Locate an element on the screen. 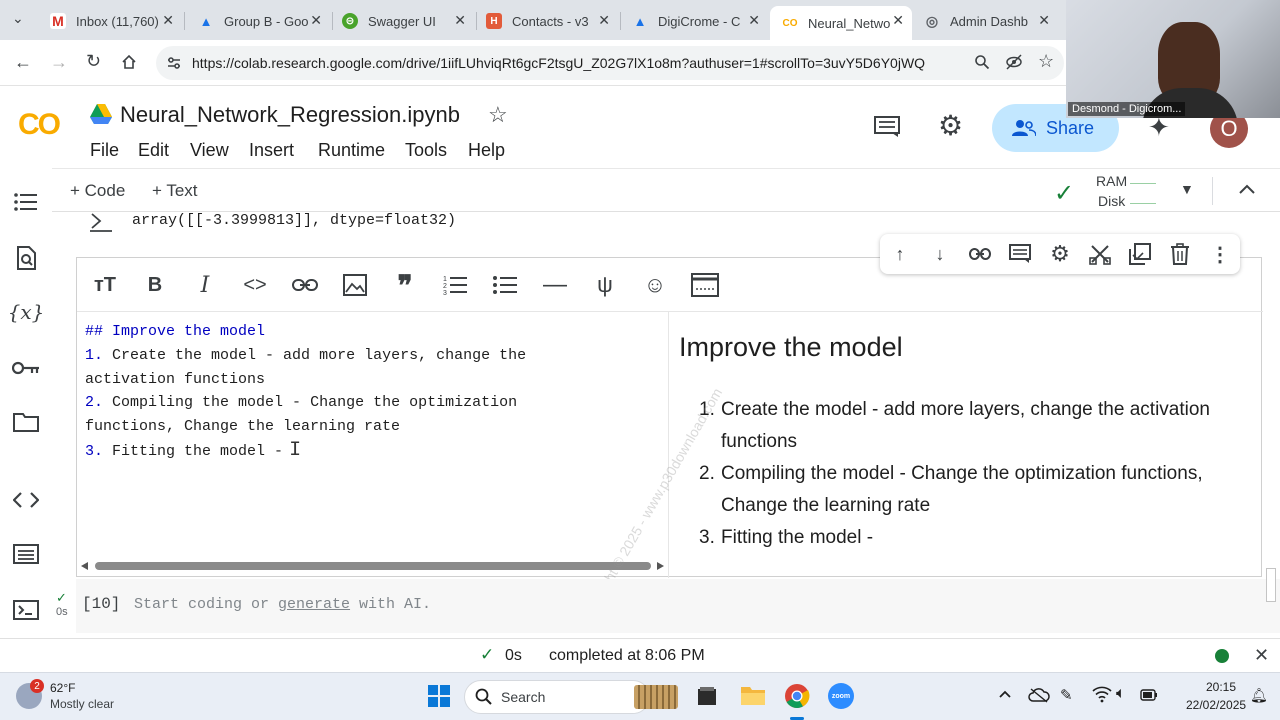 The height and width of the screenshot is (720, 1280). taskbar-search: Search is located at coordinates (557, 697).